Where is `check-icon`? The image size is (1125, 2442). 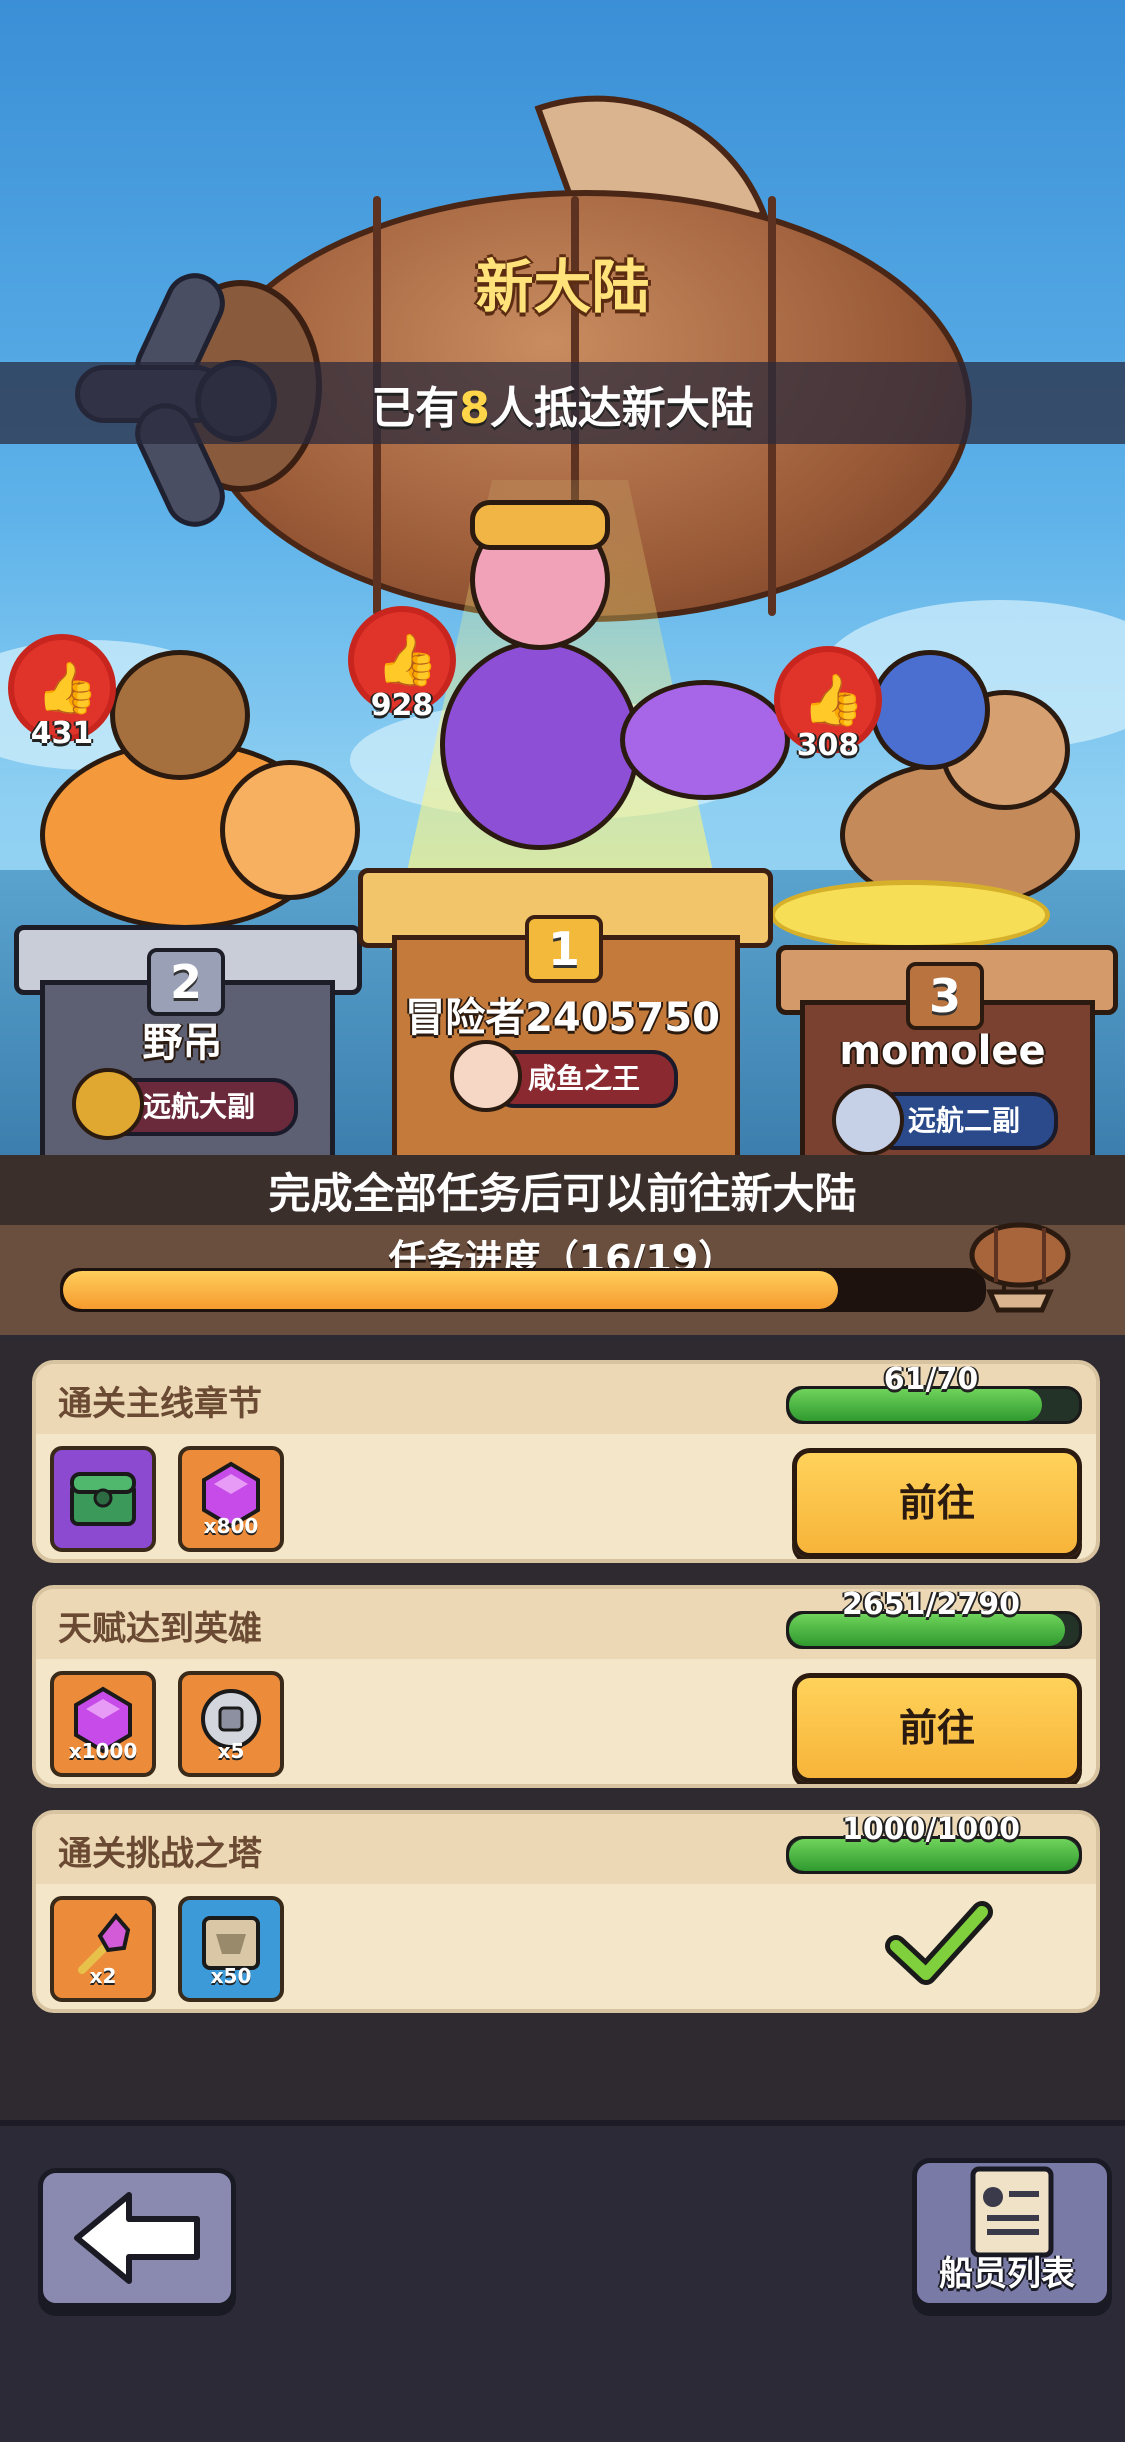
check-icon is located at coordinates (939, 1943).